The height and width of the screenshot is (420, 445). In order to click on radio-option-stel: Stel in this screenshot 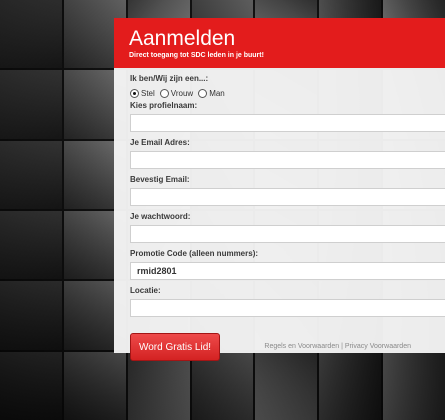, I will do `click(142, 93)`.